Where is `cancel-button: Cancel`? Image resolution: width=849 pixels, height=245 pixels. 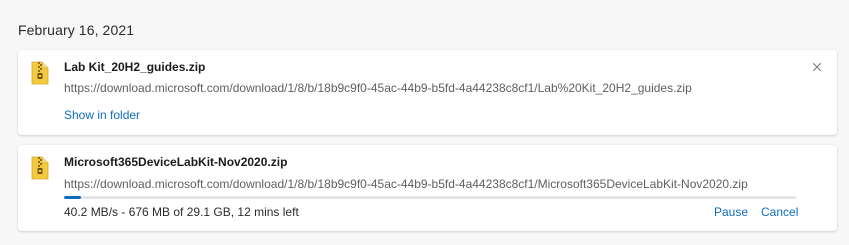
cancel-button: Cancel is located at coordinates (779, 212).